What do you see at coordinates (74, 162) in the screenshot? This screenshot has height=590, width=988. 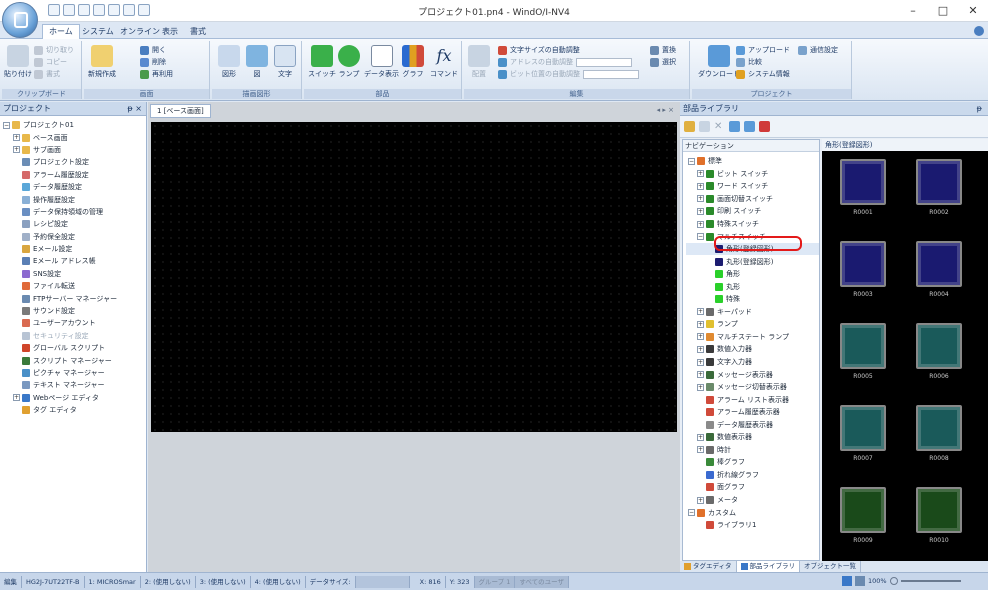 I see `project-tree-item: プロジェクト設定` at bounding box center [74, 162].